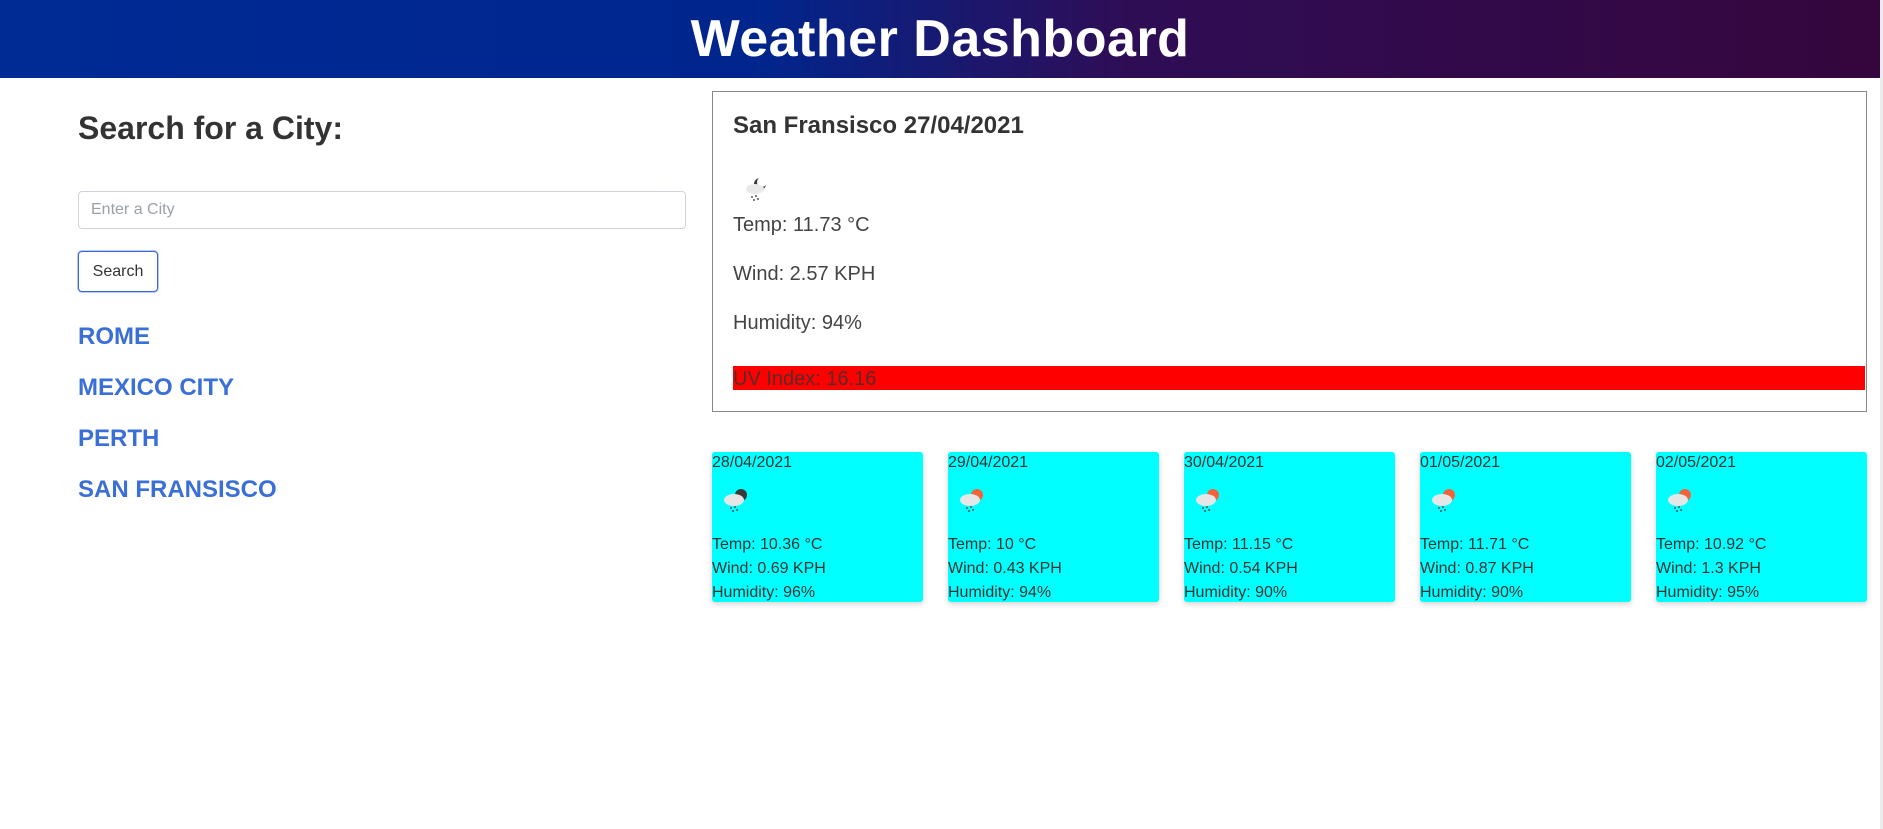 Image resolution: width=1883 pixels, height=829 pixels. What do you see at coordinates (1477, 568) in the screenshot?
I see `forecast-wind: Wind: 0.87 KPH` at bounding box center [1477, 568].